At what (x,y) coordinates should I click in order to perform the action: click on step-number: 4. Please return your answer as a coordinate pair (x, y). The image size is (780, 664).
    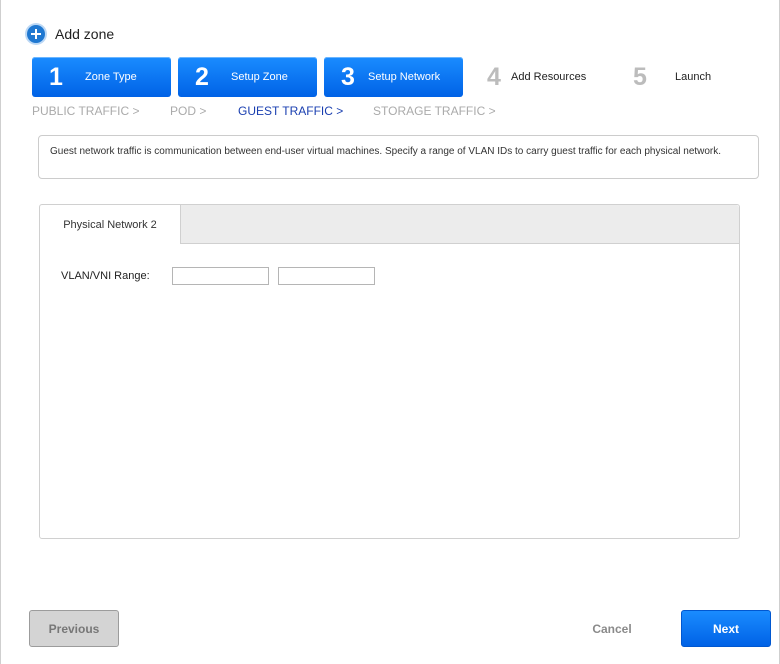
    Looking at the image, I should click on (494, 76).